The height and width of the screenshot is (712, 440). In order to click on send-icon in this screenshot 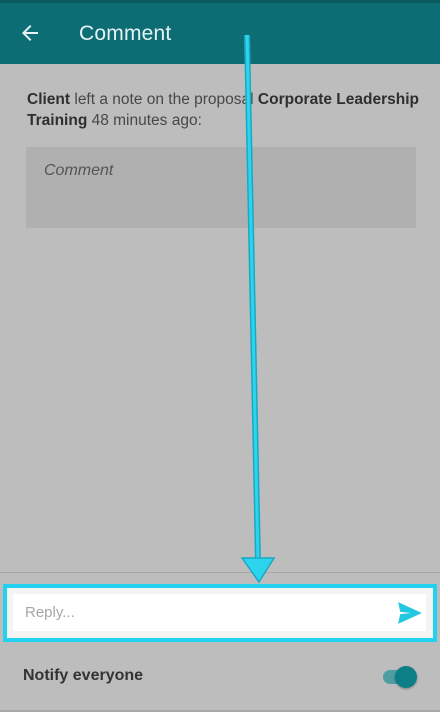, I will do `click(410, 613)`.